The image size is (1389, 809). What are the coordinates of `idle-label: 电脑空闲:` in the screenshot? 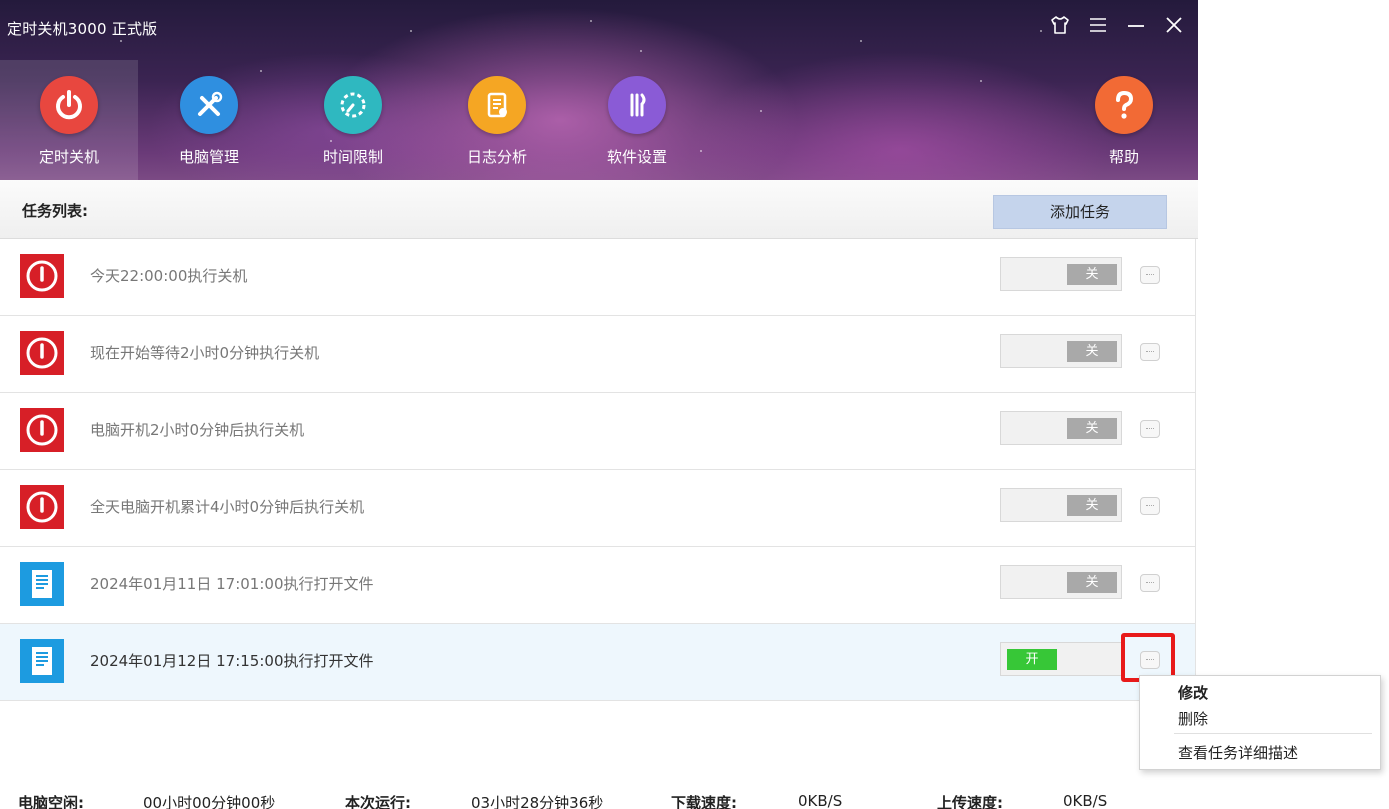 It's located at (51, 801).